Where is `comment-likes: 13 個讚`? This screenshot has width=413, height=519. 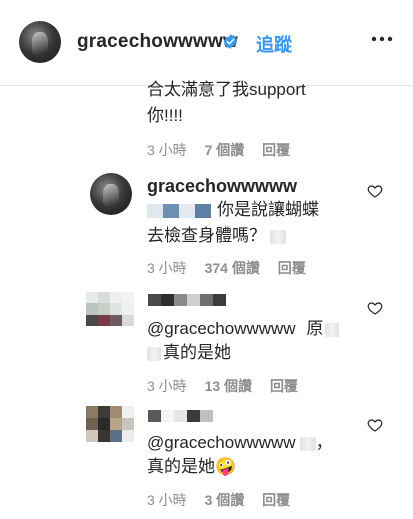 comment-likes: 13 個讚 is located at coordinates (228, 386).